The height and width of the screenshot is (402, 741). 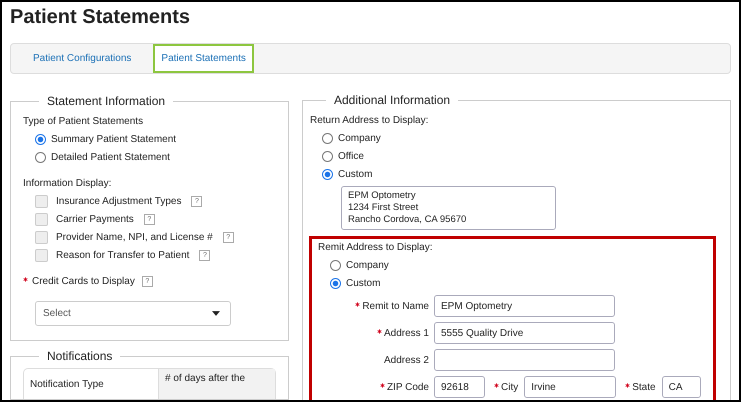 I want to click on section-label: Type of Patient Statements, so click(x=83, y=121).